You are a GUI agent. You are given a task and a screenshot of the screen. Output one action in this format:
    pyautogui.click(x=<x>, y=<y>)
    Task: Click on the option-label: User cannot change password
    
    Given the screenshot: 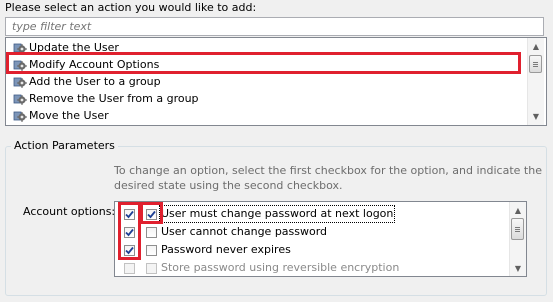 What is the action you would take?
    pyautogui.click(x=244, y=231)
    